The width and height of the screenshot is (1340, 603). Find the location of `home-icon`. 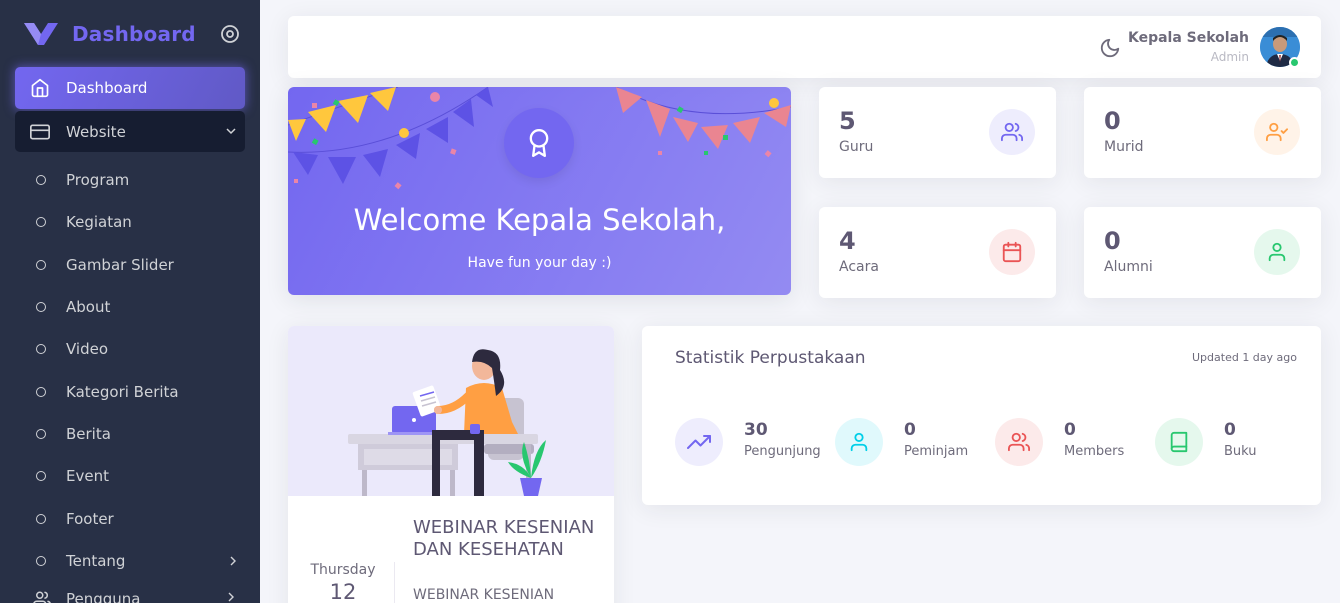

home-icon is located at coordinates (40, 88).